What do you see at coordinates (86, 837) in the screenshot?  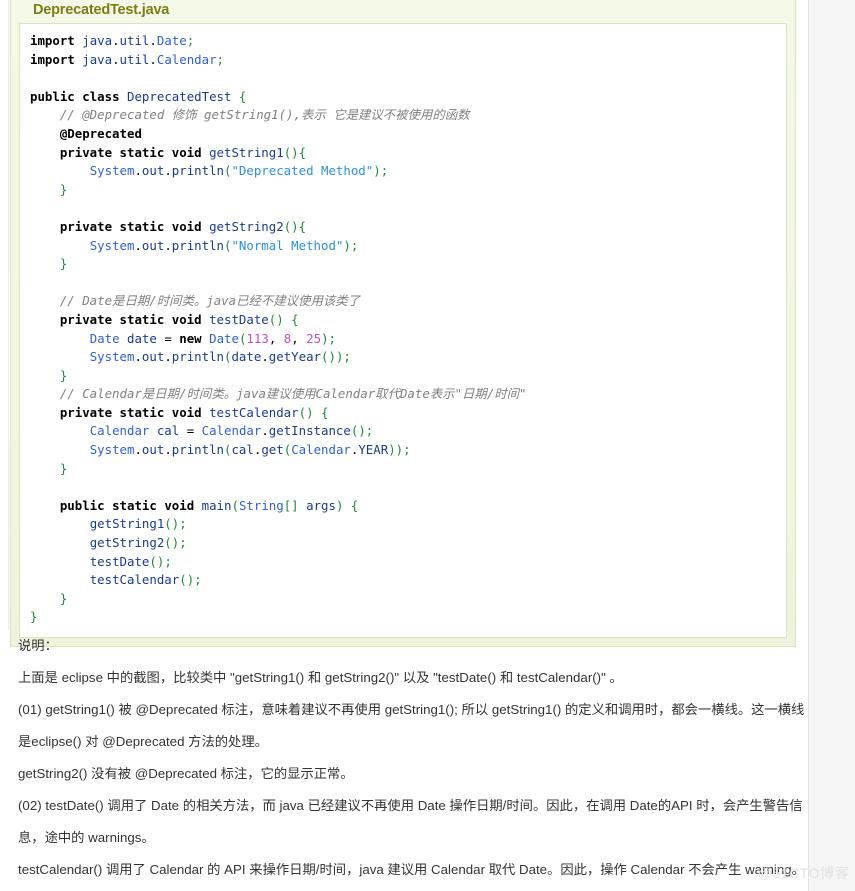 I see `explanation-paragraph: 息，途中的 warnings。` at bounding box center [86, 837].